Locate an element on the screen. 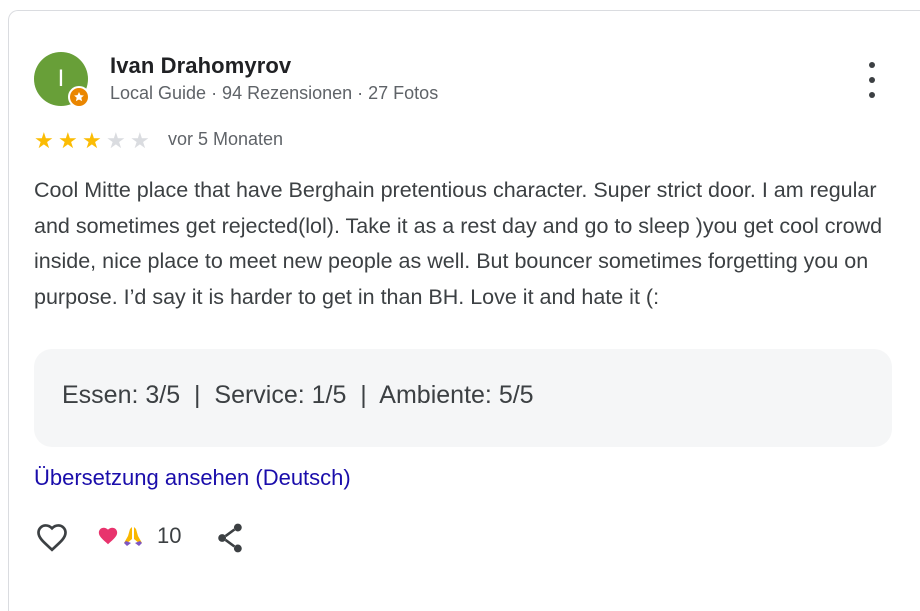 The height and width of the screenshot is (611, 920). like-button is located at coordinates (52, 537).